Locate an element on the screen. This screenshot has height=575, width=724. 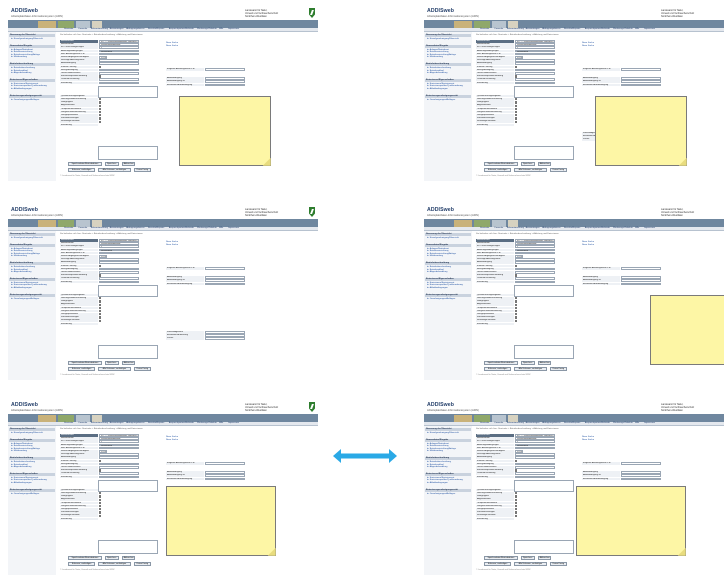
sidebar-link: ► Einzelgenehmigung/Übersicht is located at coordinates (443, 433).